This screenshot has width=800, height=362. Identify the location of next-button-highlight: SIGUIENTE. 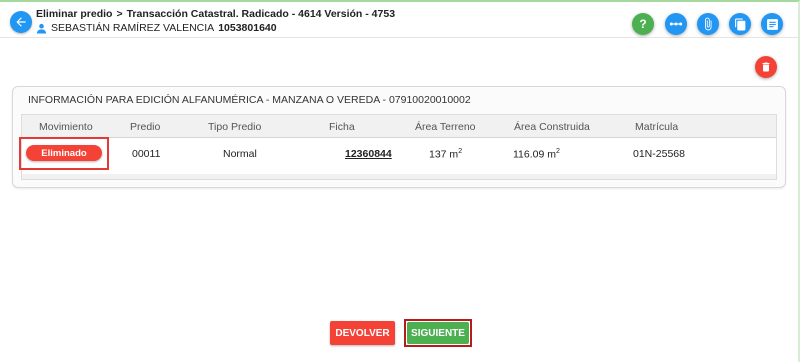
(438, 333).